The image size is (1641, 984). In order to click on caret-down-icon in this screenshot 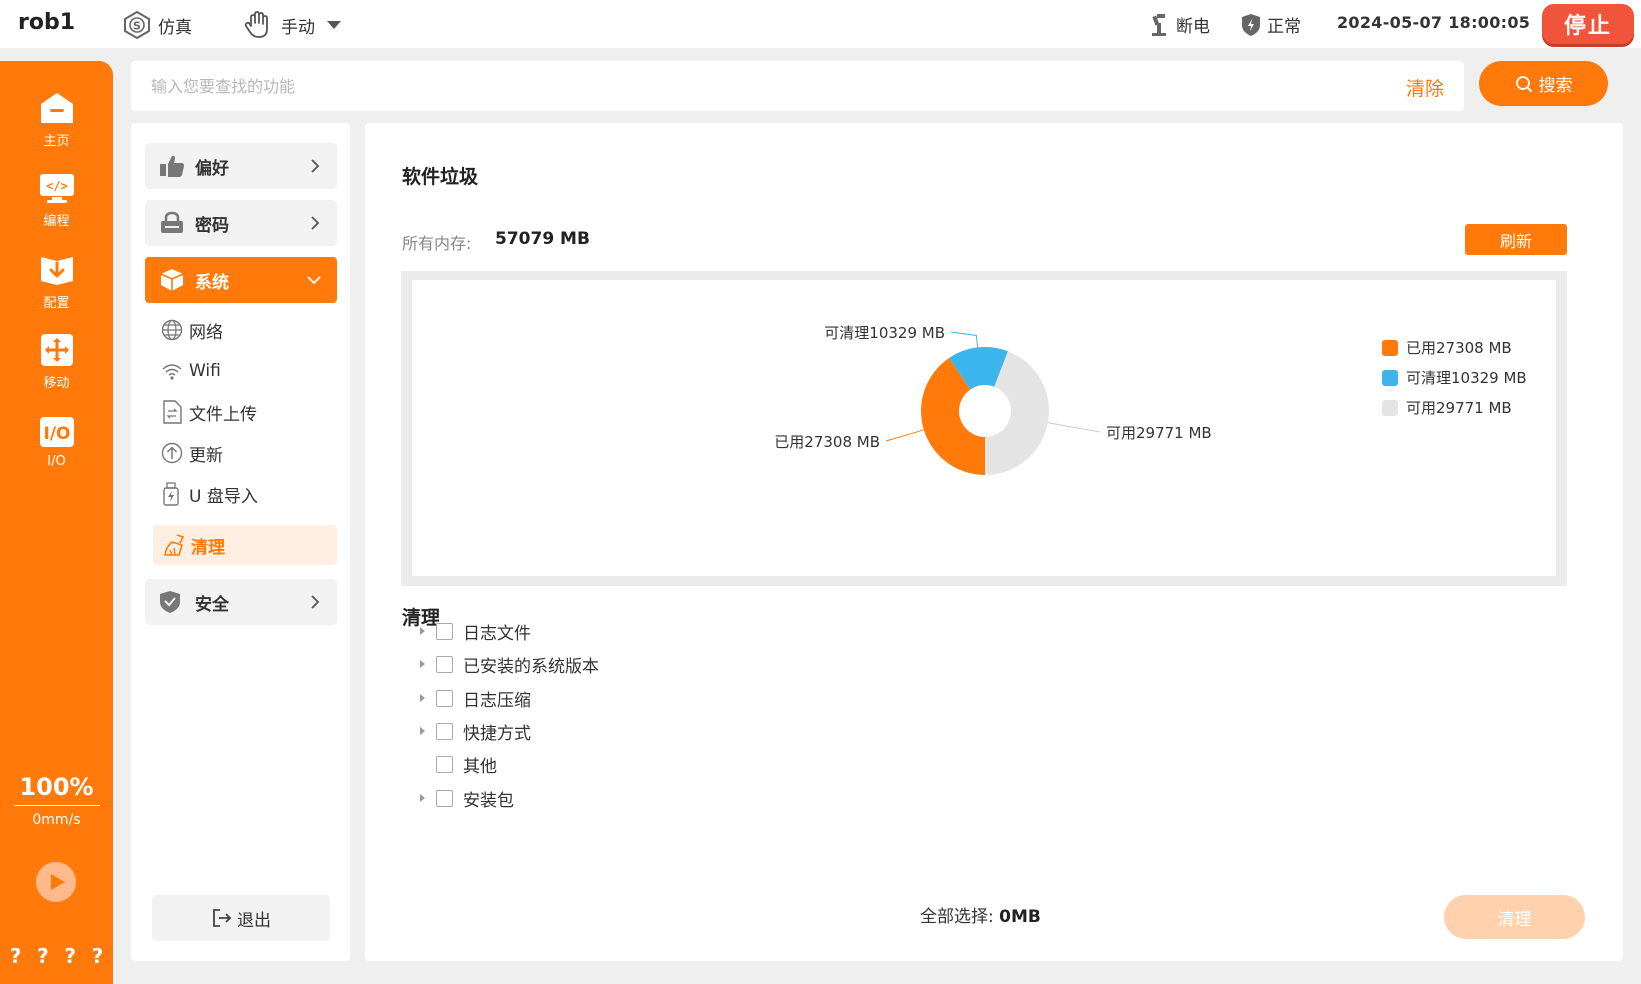, I will do `click(334, 25)`.